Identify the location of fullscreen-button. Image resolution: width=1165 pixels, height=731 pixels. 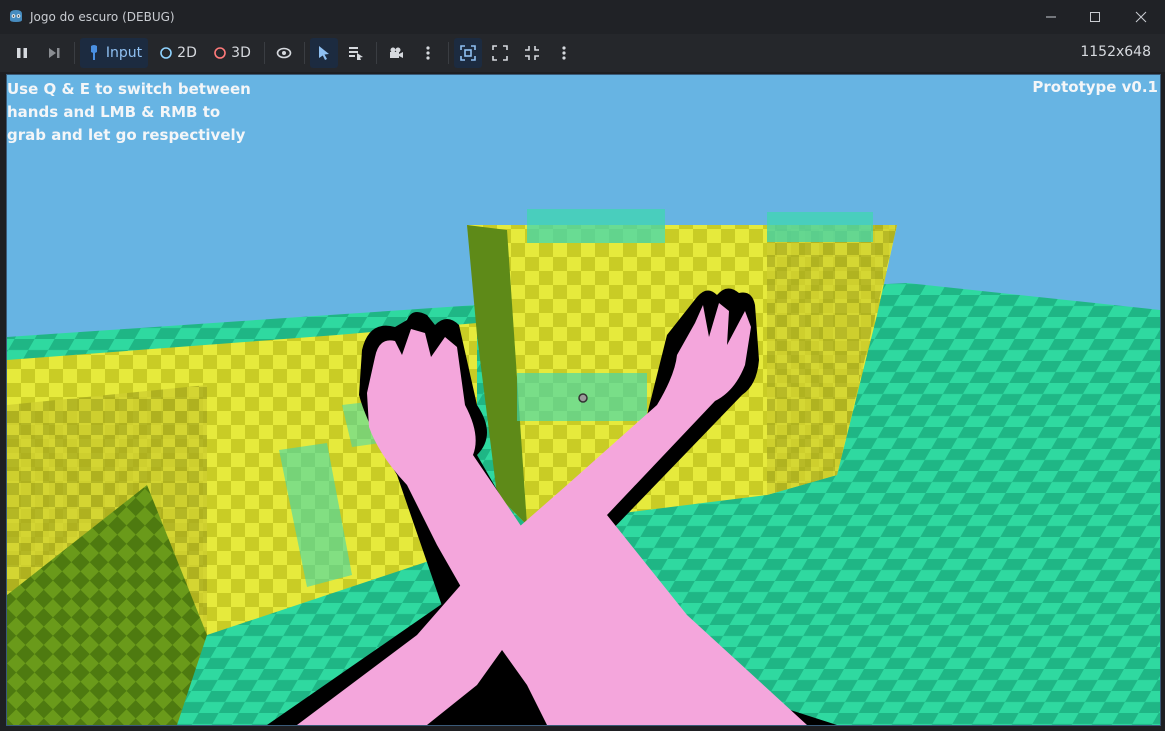
(500, 53).